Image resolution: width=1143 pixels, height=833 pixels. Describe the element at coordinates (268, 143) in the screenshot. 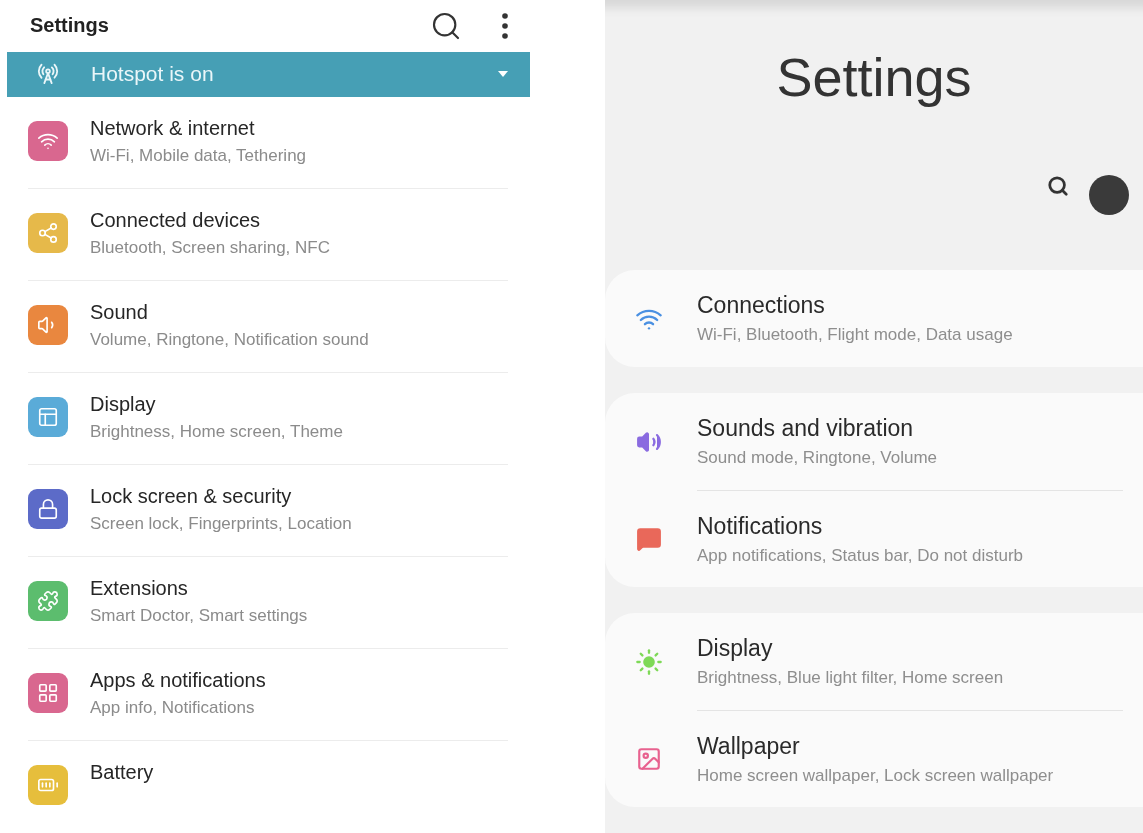

I see `settings-item: Network & internet Wi-Fi, Mobile data, Tethering` at that location.